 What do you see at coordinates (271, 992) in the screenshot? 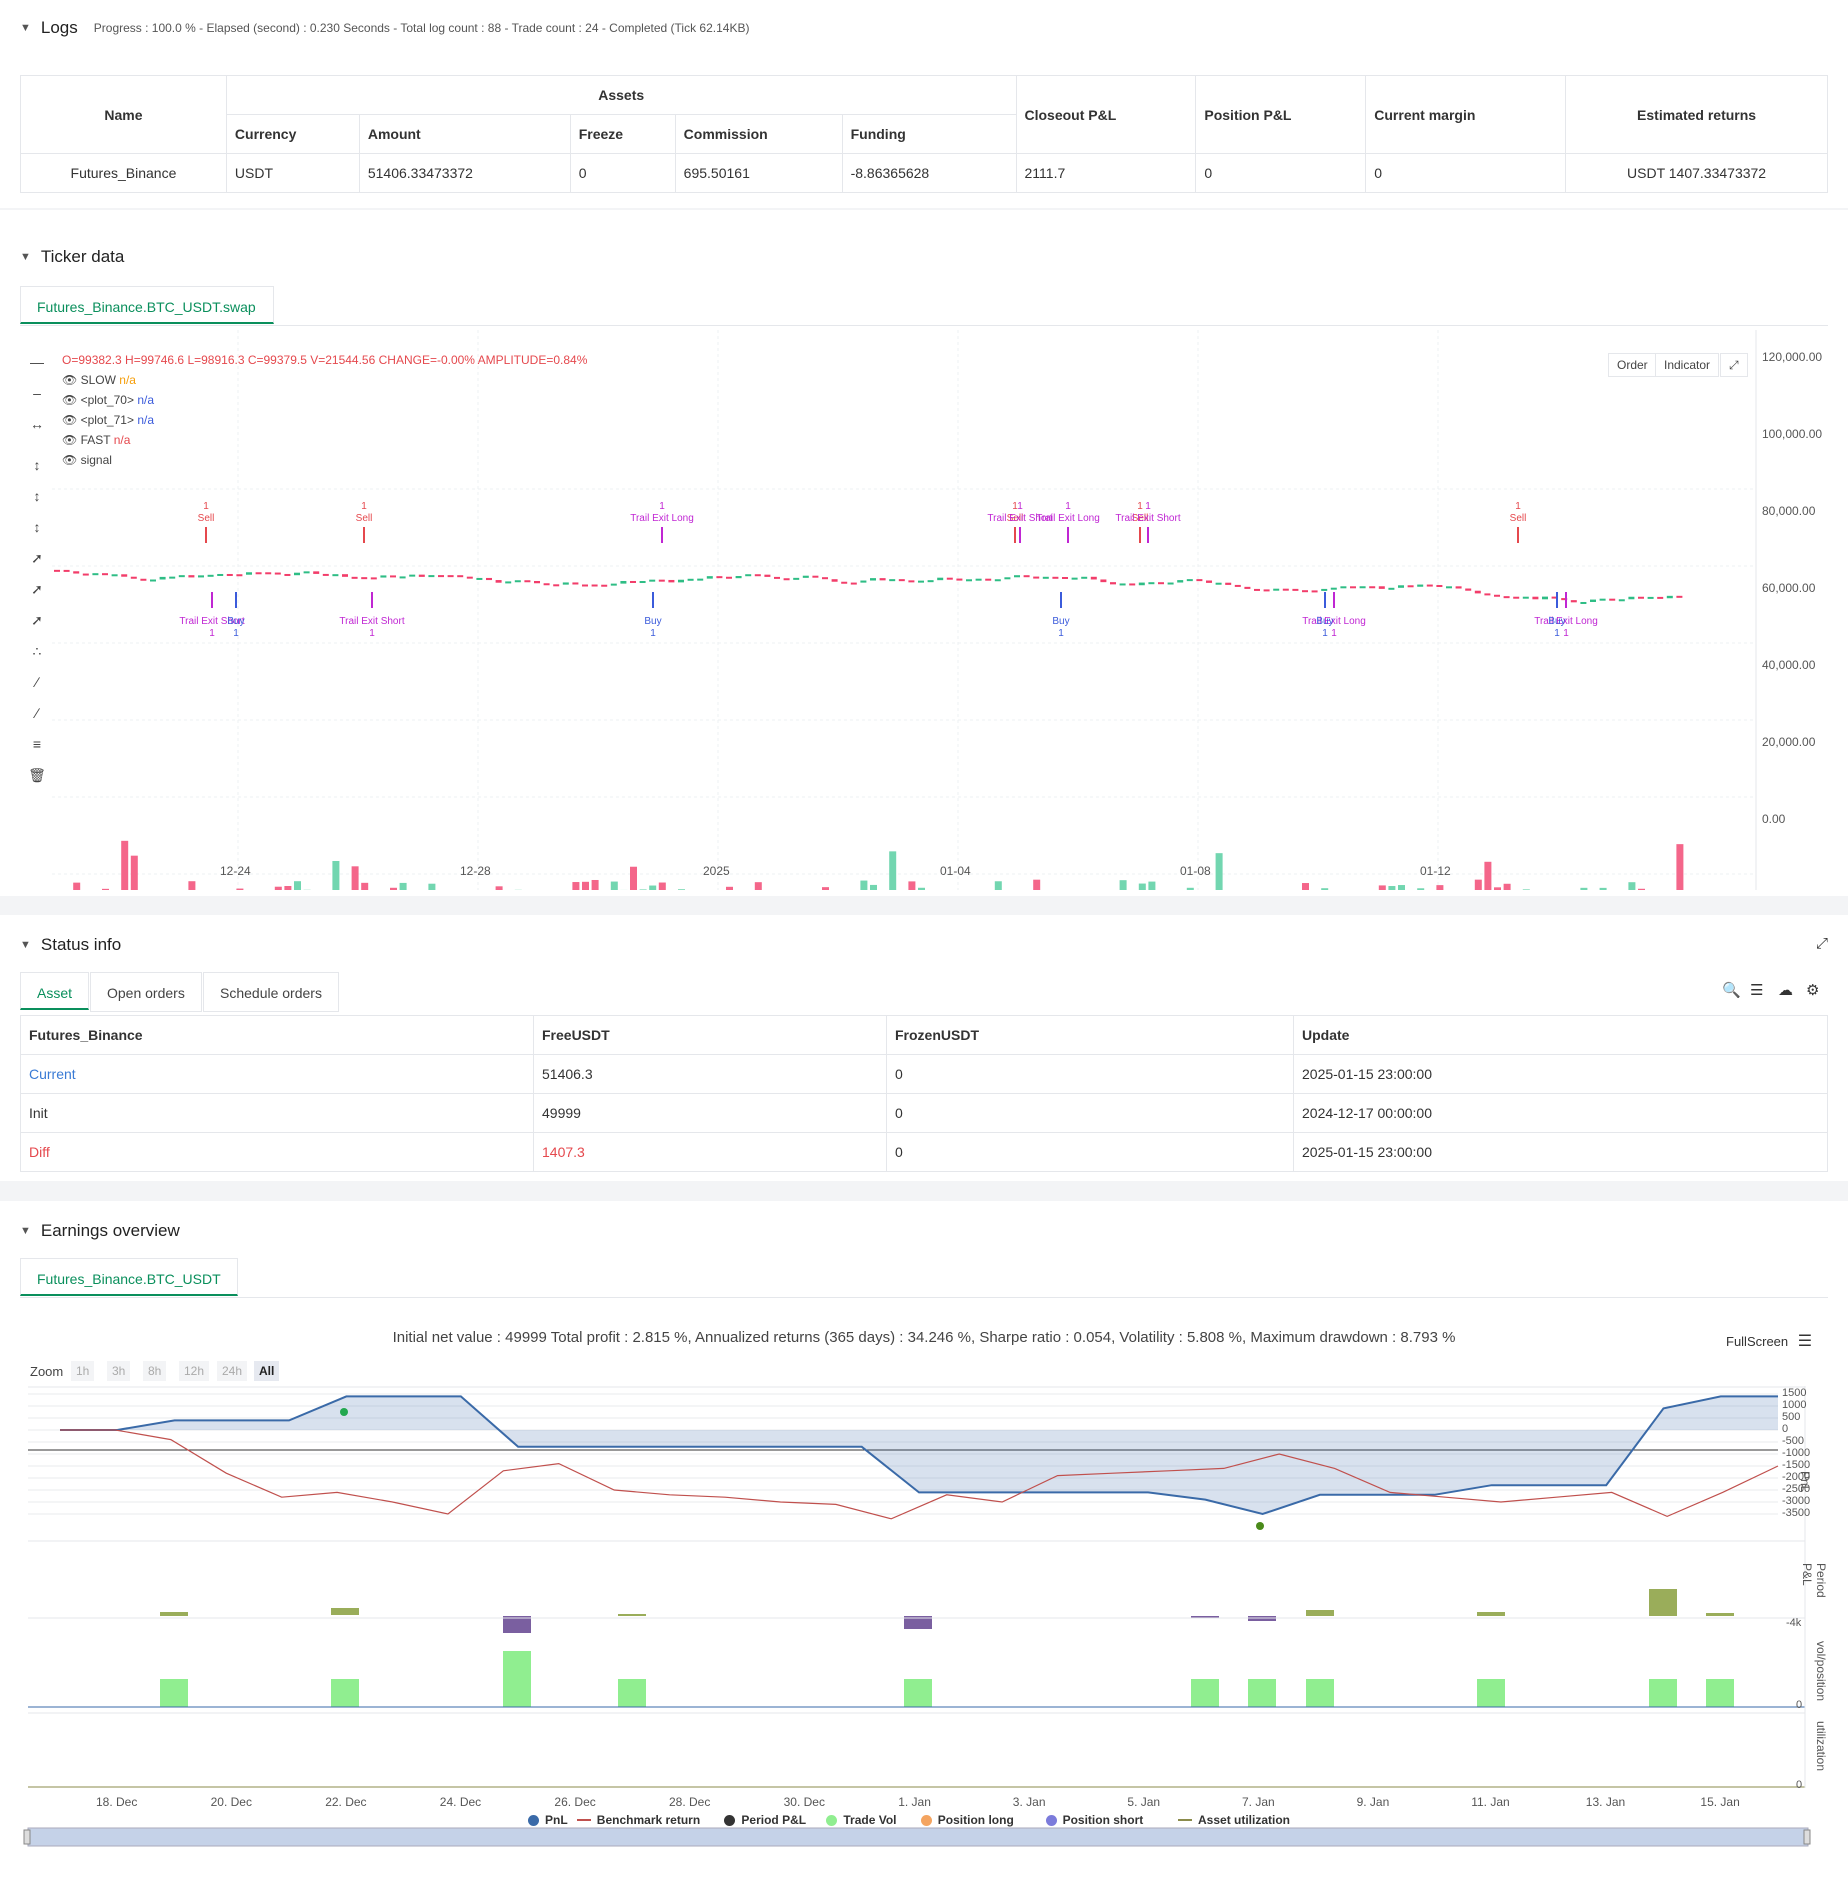
I see `tab-schedule-orders: Schedule orders` at bounding box center [271, 992].